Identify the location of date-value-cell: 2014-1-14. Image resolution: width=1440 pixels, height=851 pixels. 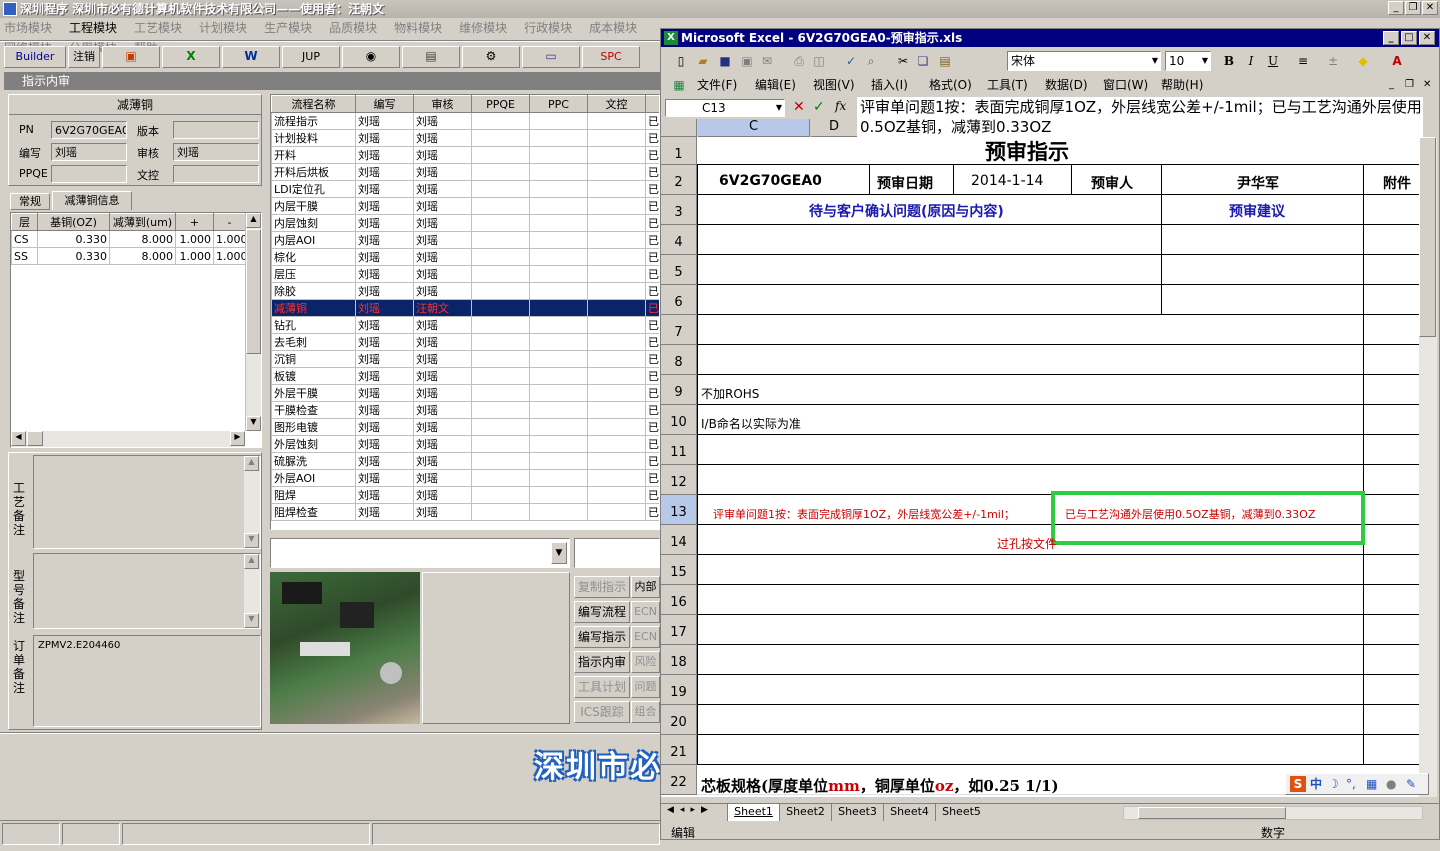
(1007, 181).